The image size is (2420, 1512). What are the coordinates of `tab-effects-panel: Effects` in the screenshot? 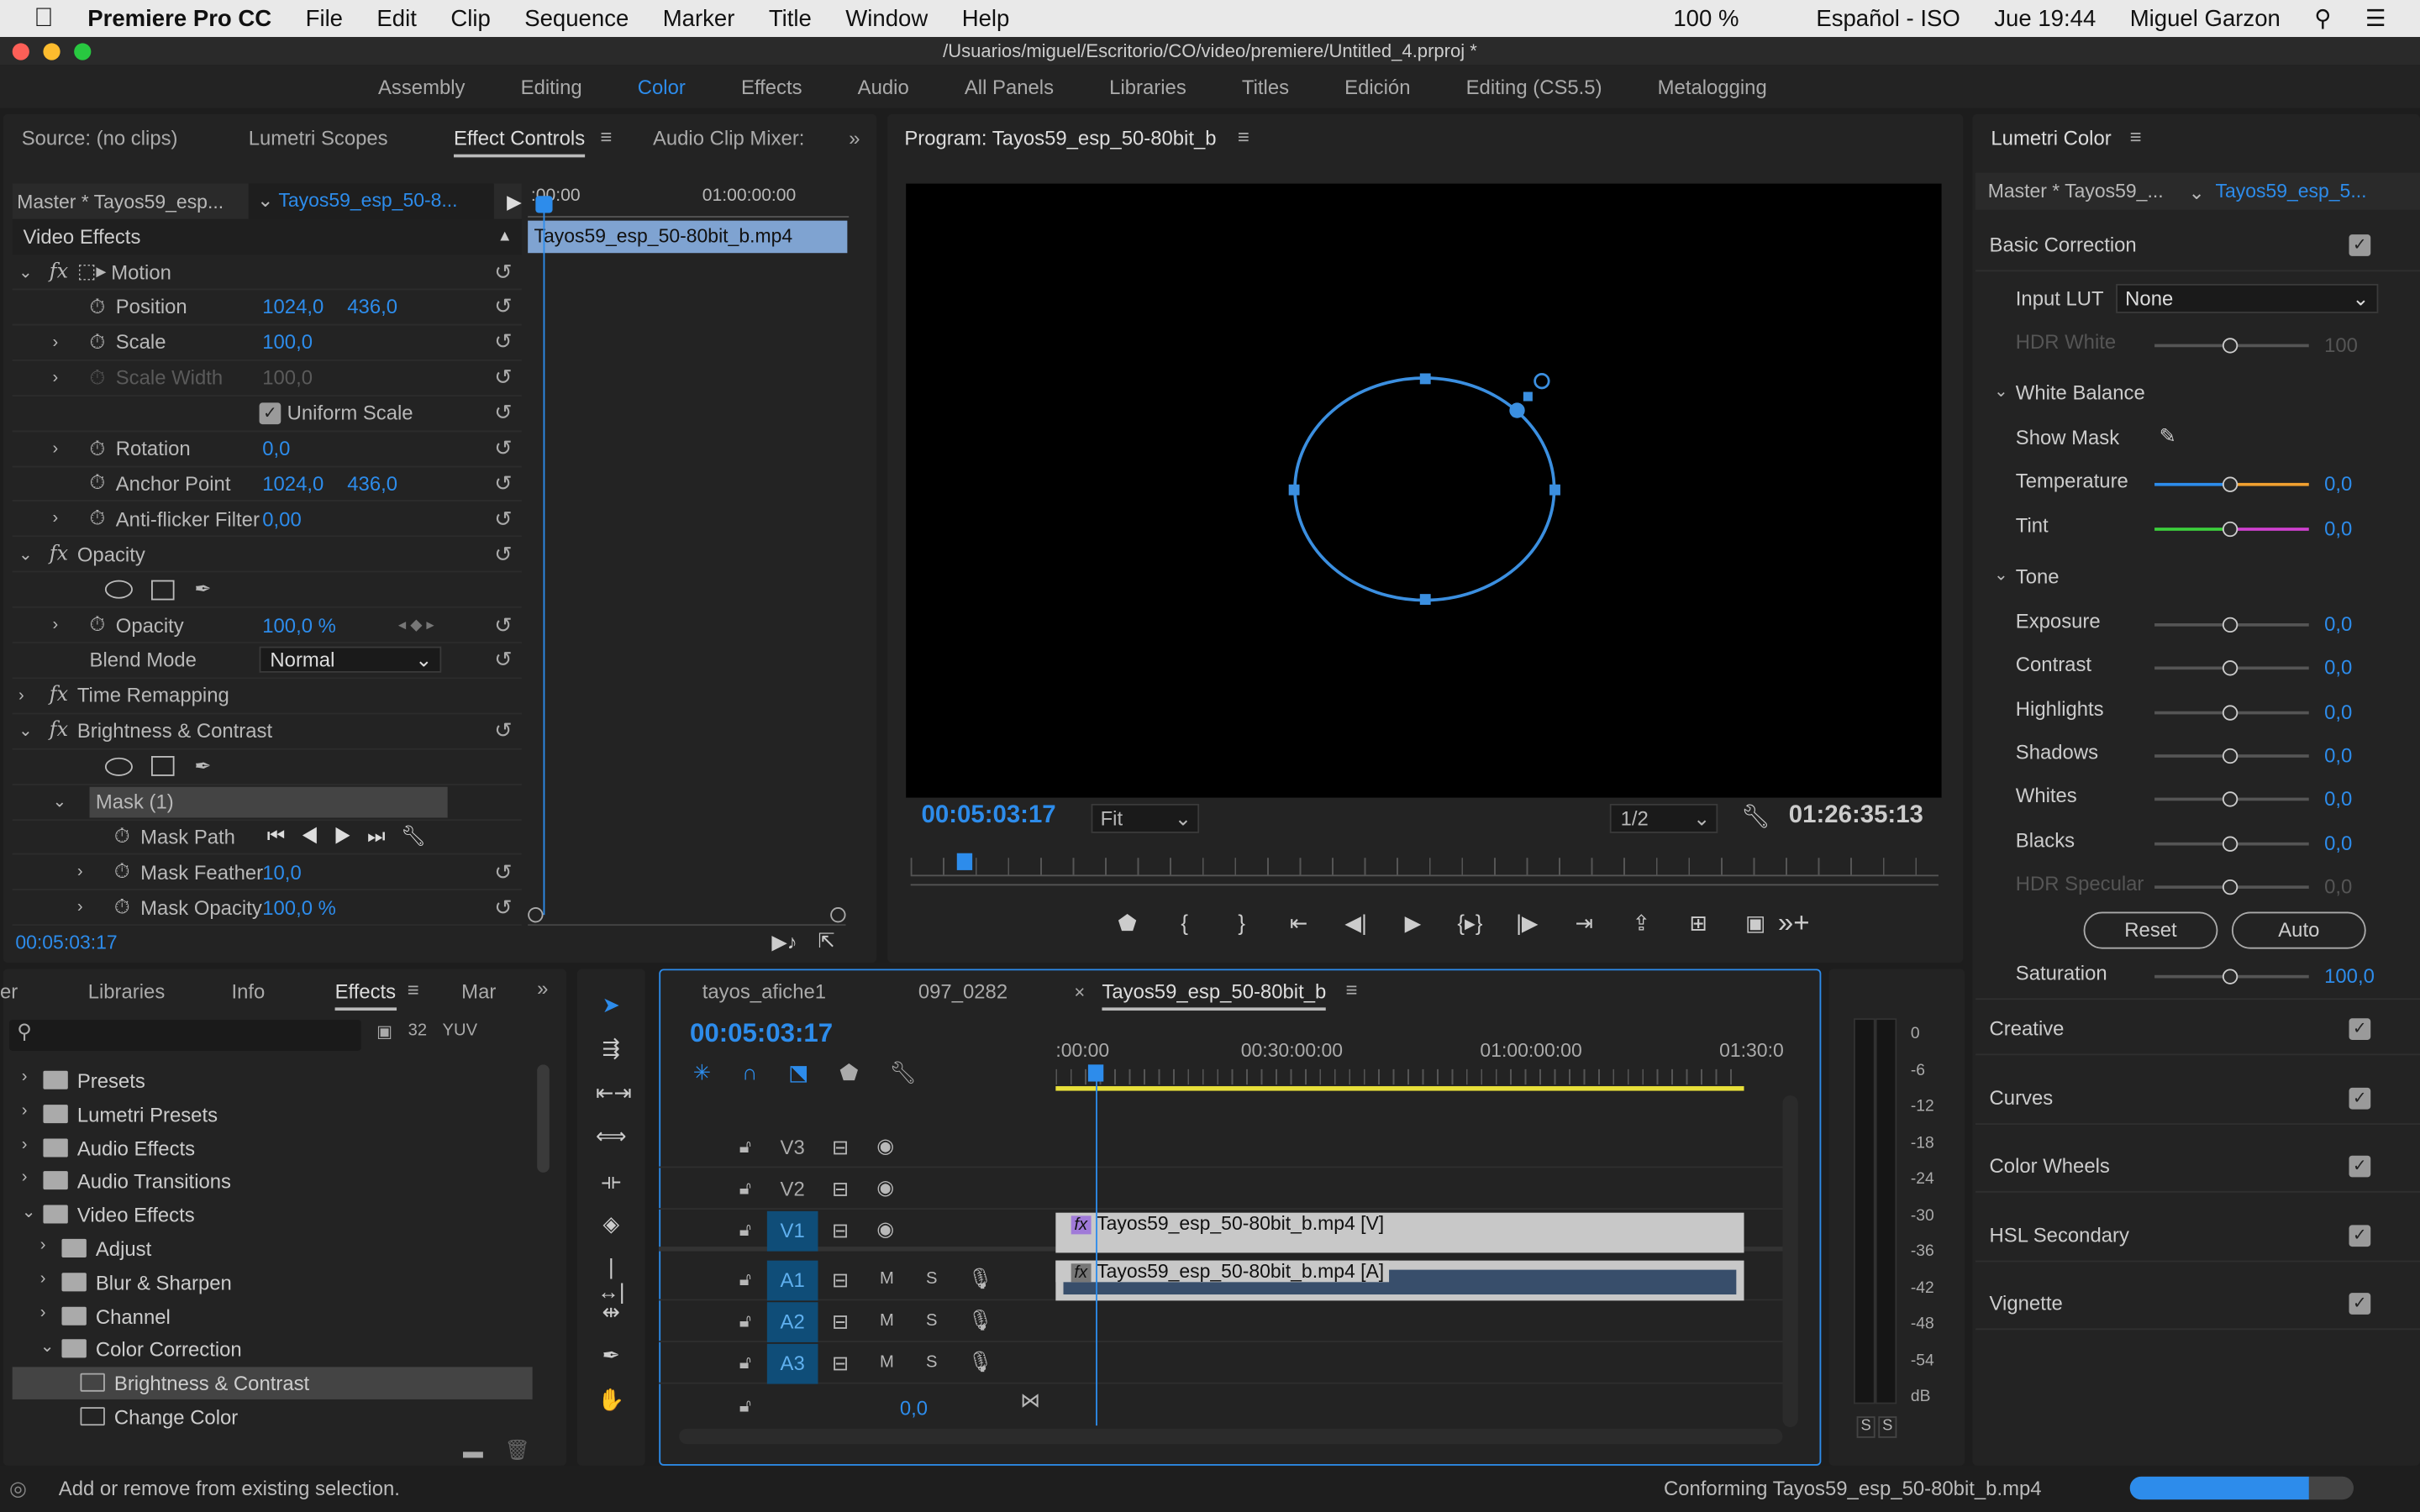 It's located at (366, 995).